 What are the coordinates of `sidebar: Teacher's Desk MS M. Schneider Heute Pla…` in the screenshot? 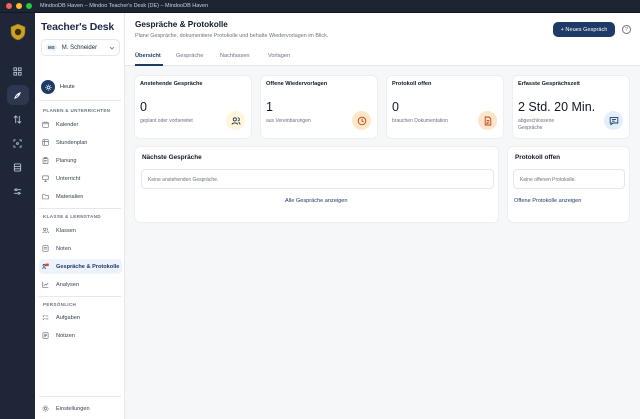 It's located at (80, 216).